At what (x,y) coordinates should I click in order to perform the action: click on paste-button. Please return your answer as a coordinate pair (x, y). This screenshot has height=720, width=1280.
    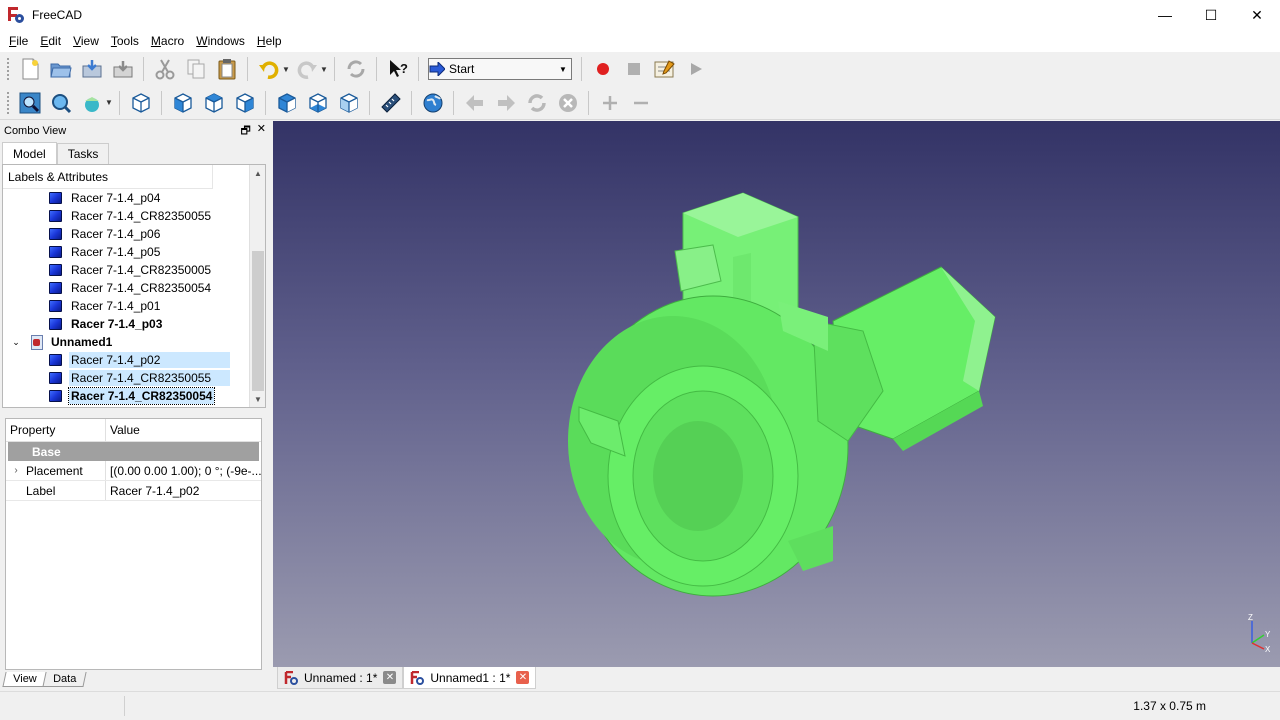
    Looking at the image, I should click on (227, 69).